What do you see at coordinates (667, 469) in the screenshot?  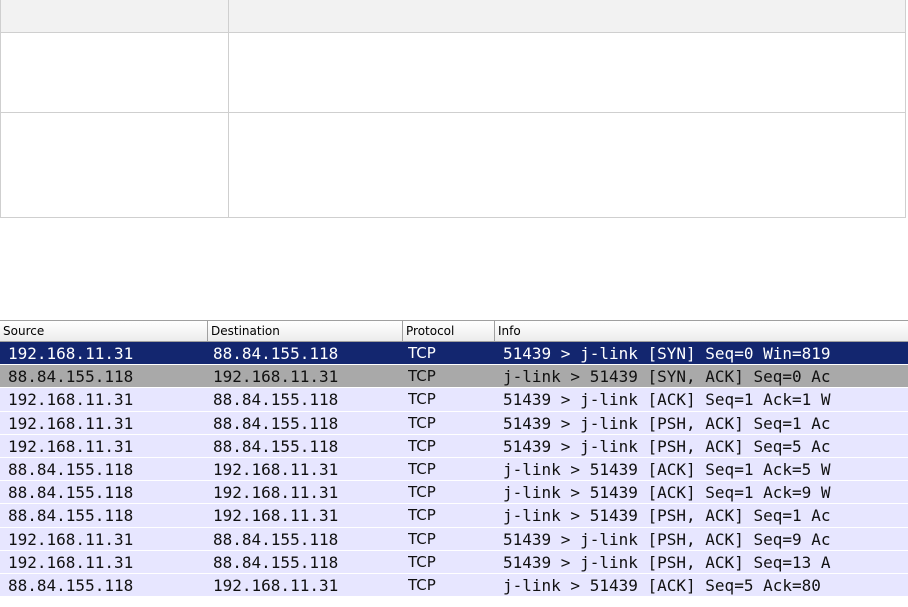 I see `packet-info: j-link > 51439 [ACK] Seq=1 Ack=5 W` at bounding box center [667, 469].